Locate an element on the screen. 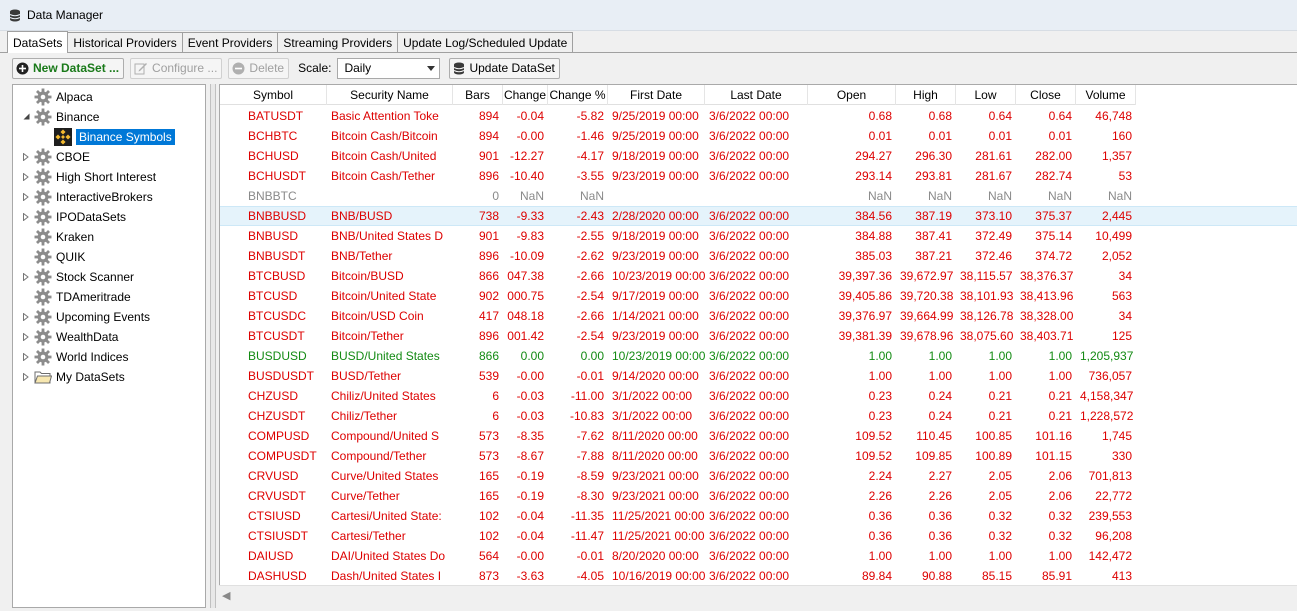  cell-high: 39,664.99 is located at coordinates (927, 316).